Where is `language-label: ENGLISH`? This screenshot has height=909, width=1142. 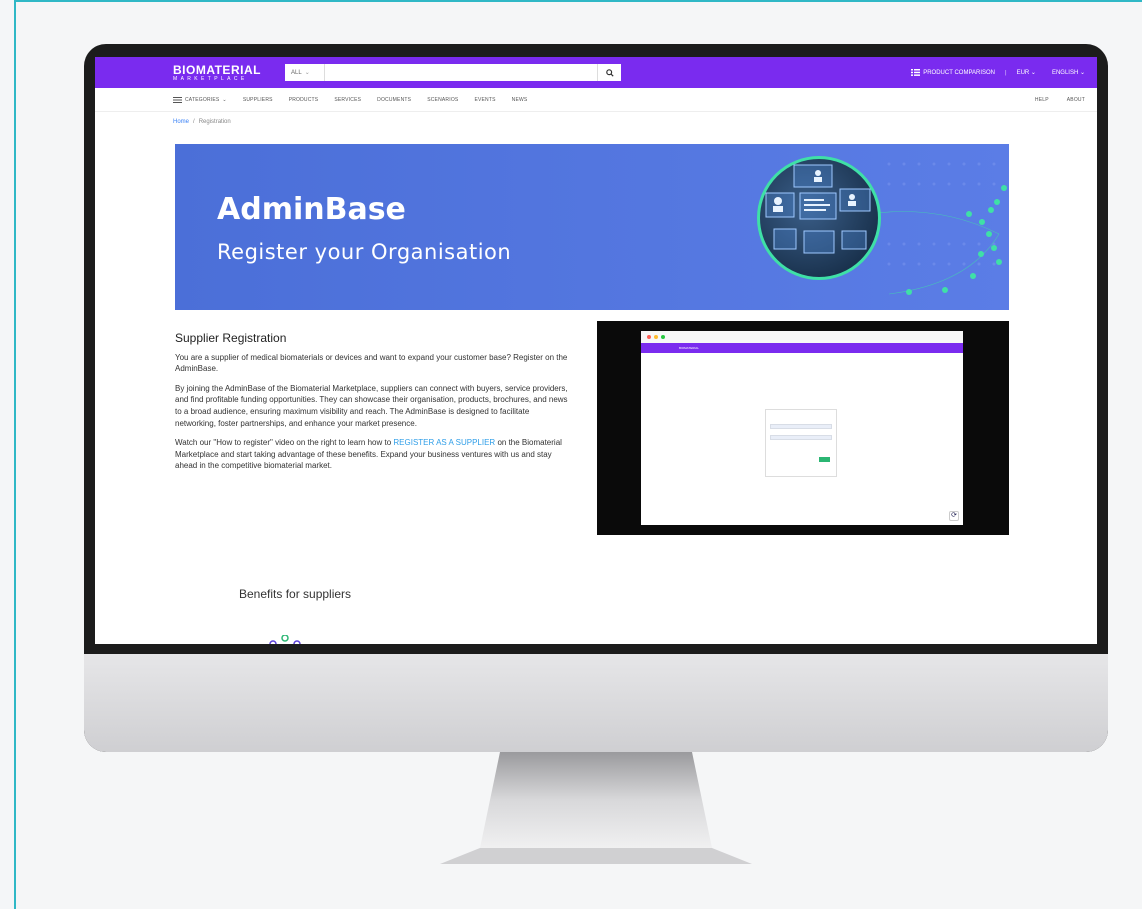
language-label: ENGLISH is located at coordinates (1065, 73).